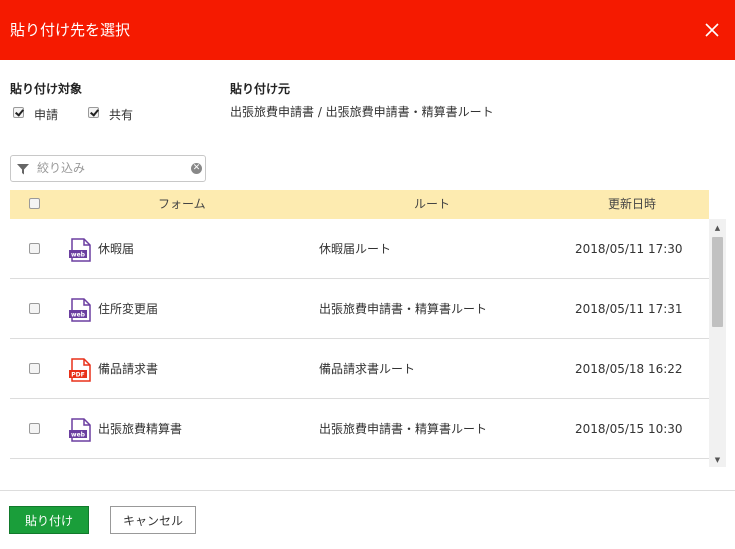 Image resolution: width=735 pixels, height=549 pixels. Describe the element at coordinates (355, 249) in the screenshot. I see `route-name: 休暇届ルート` at that location.